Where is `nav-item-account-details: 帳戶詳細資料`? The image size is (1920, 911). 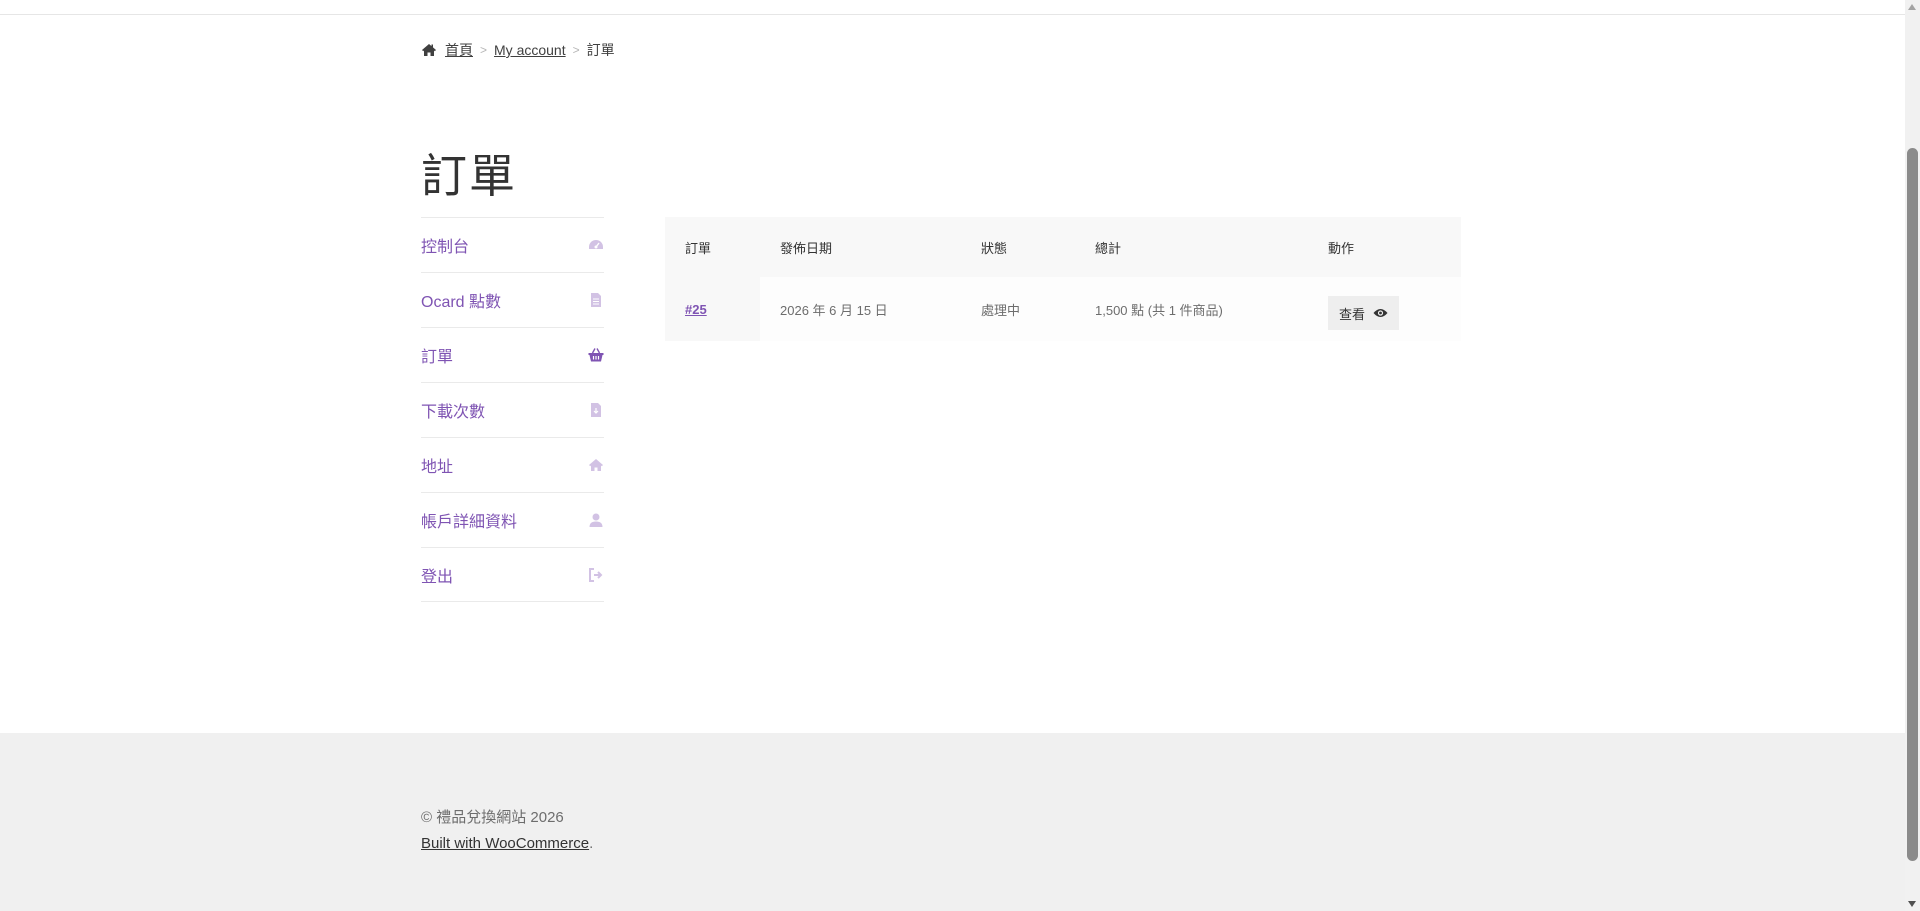
nav-item-account-details: 帳戶詳細資料 is located at coordinates (512, 519).